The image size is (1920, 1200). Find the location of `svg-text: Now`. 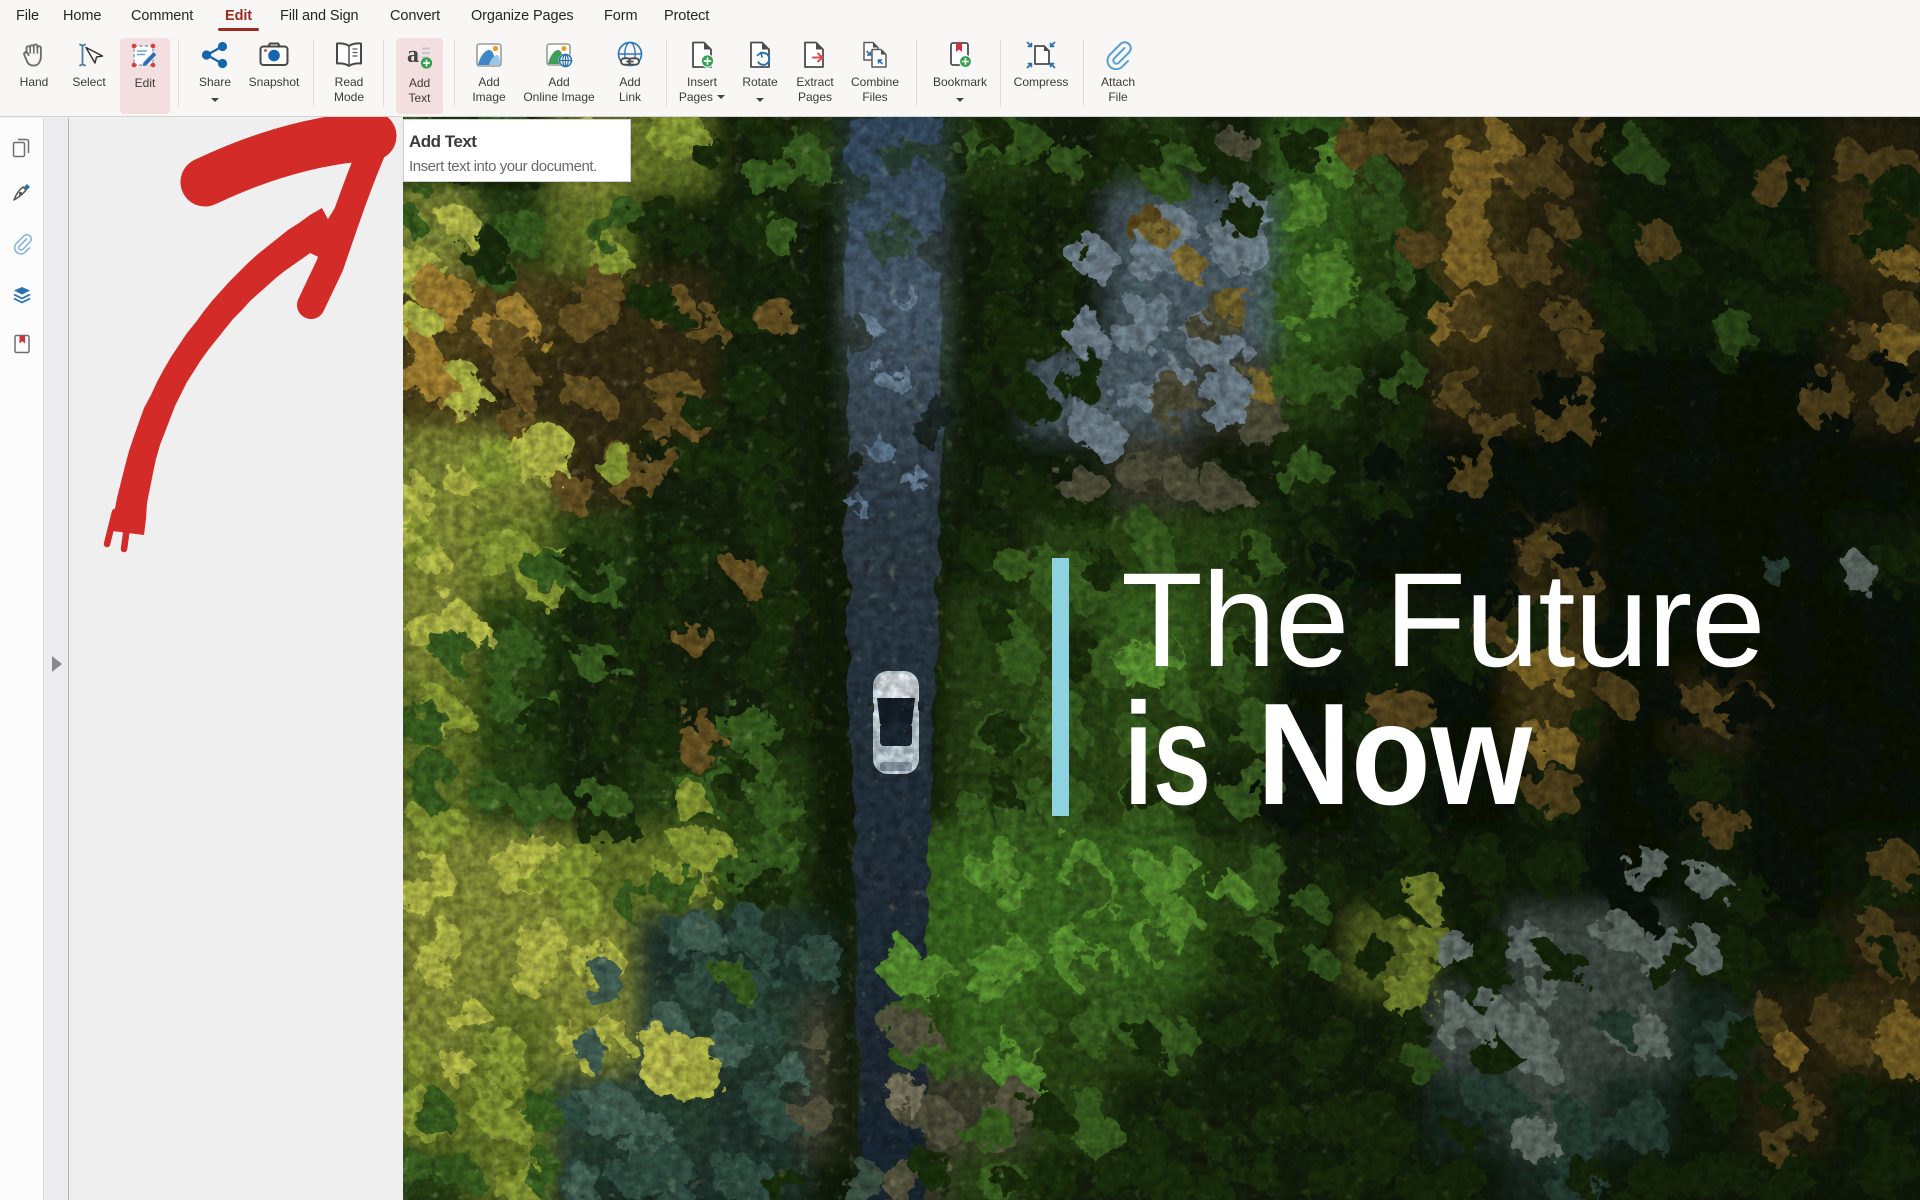

svg-text: Now is located at coordinates (1395, 751).